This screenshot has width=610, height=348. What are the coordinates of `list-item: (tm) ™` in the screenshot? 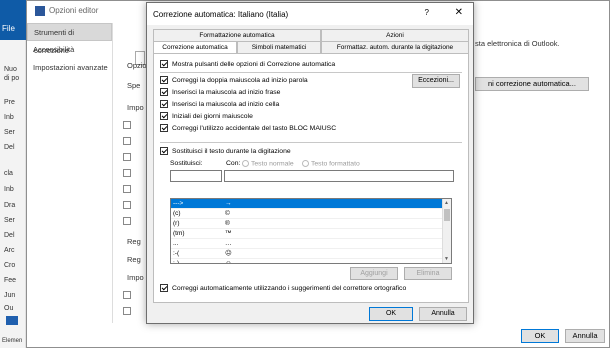 It's located at (311, 234).